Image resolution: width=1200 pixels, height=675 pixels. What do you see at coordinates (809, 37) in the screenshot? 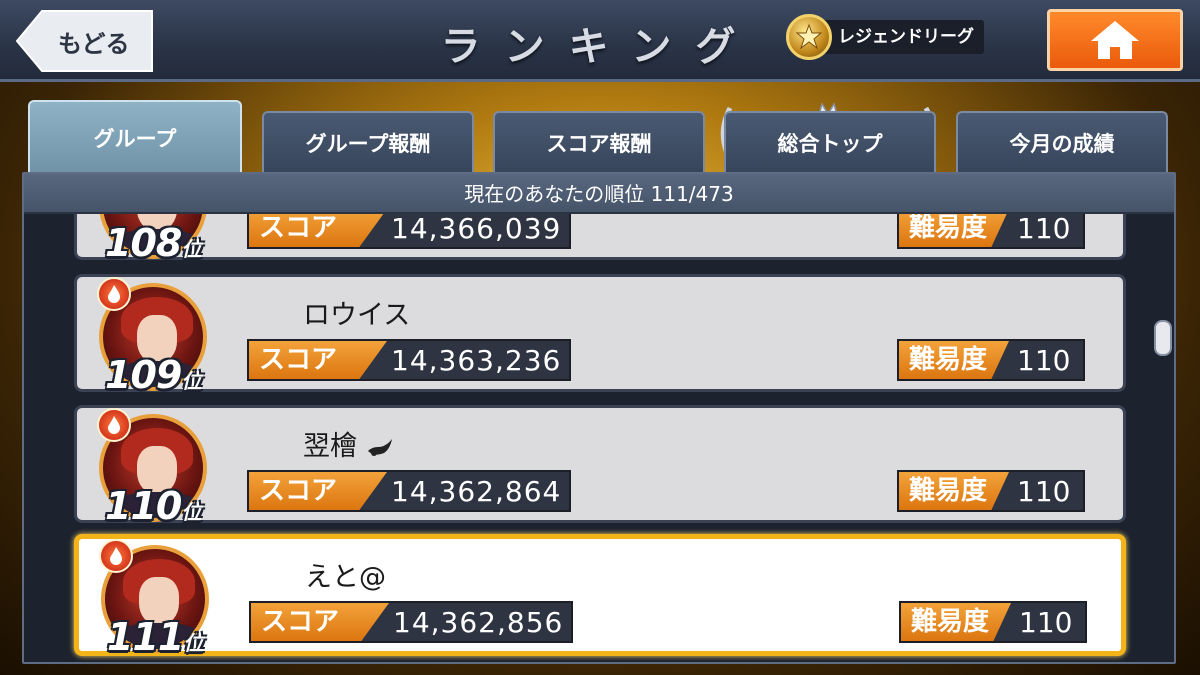
I see `league-emblem-icon` at bounding box center [809, 37].